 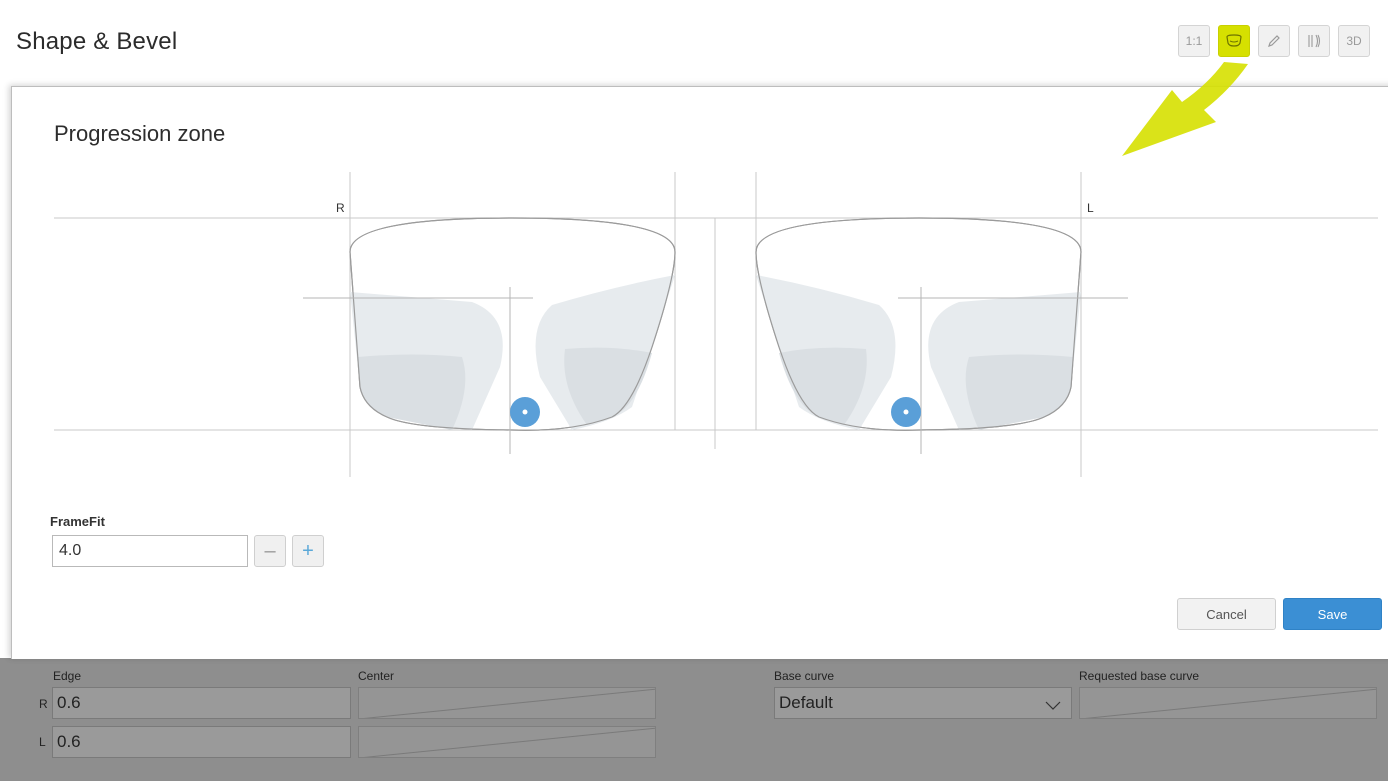 I want to click on base-curve-select: Default, so click(x=923, y=703).